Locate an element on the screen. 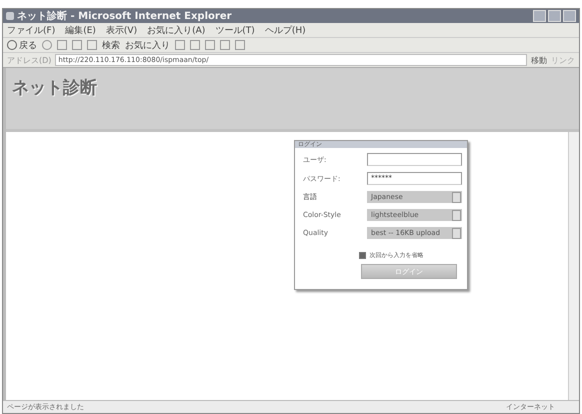 This screenshot has width=582, height=414. user-field is located at coordinates (414, 159).